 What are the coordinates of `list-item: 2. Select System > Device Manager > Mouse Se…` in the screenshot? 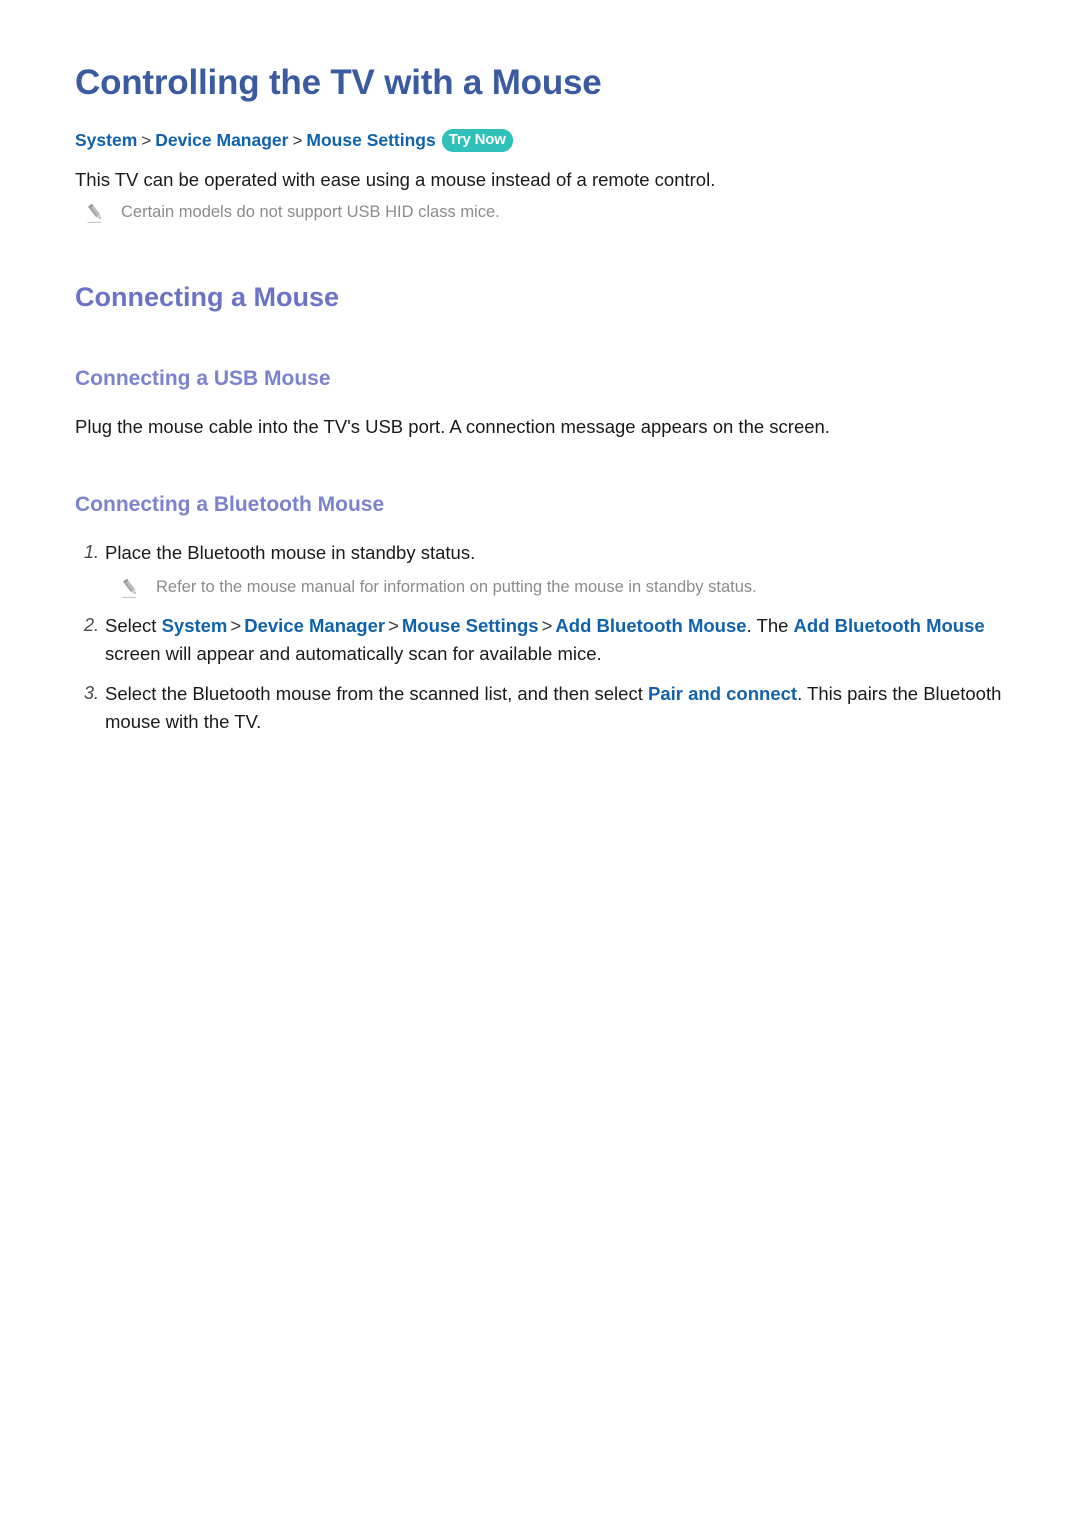 It's located at (540, 640).